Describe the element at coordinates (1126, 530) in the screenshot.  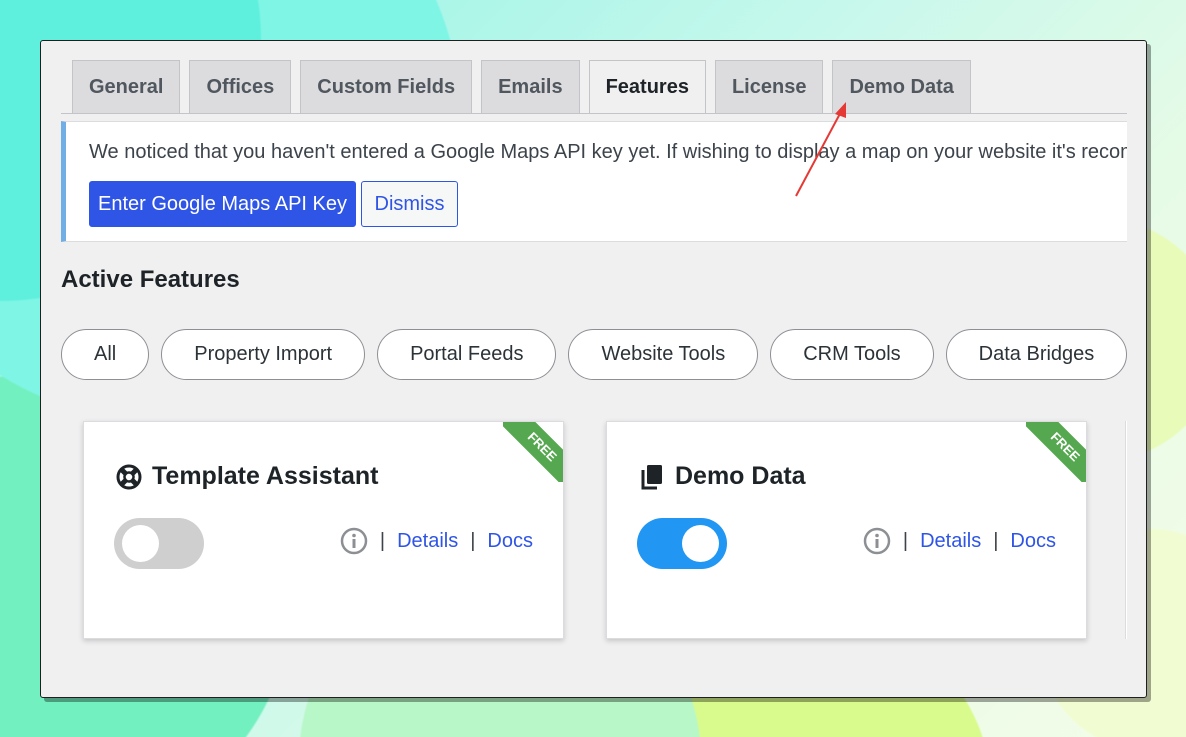
I see `feature-card-partial` at that location.